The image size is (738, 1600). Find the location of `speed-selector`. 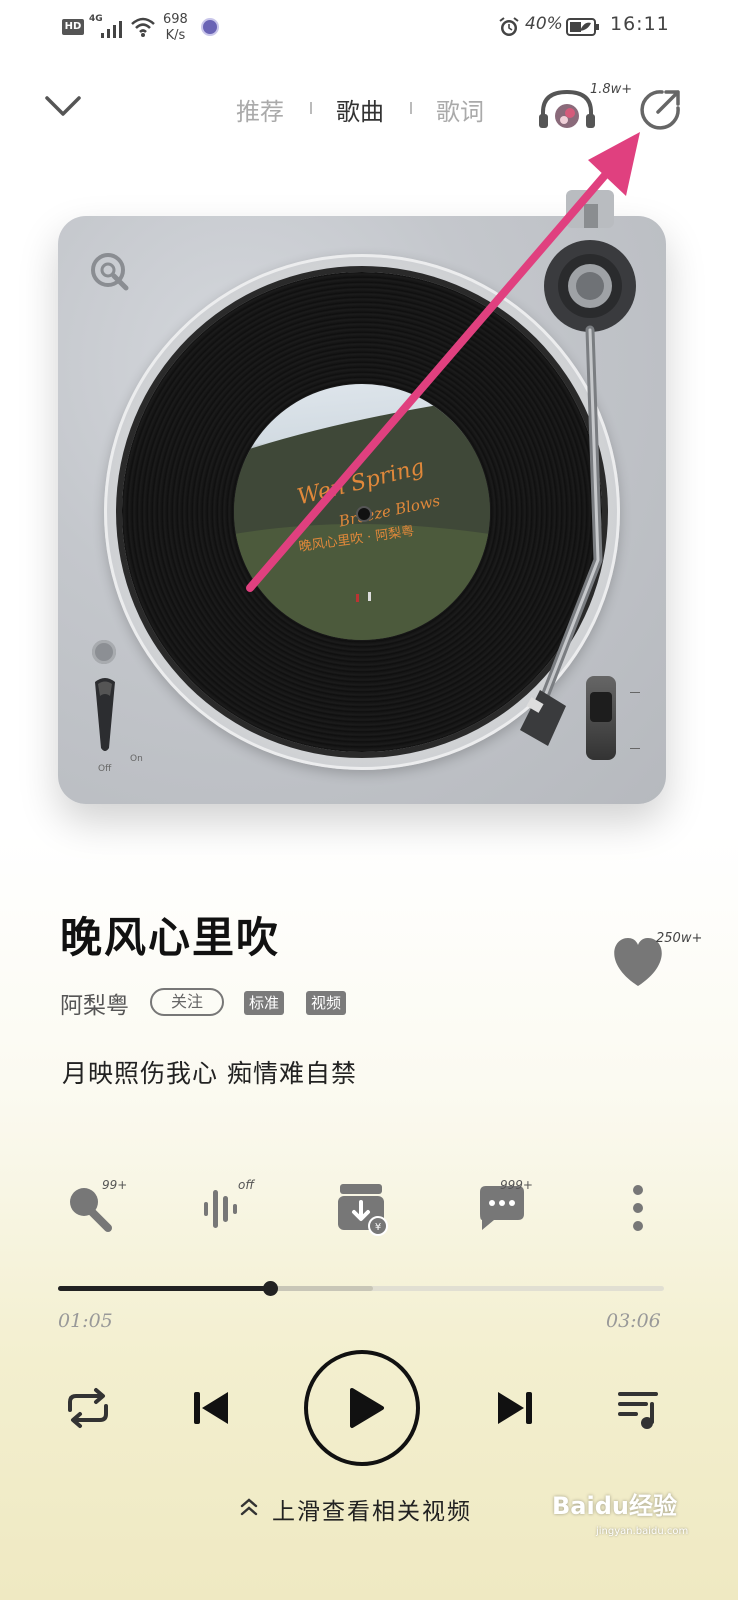

speed-selector is located at coordinates (601, 718).